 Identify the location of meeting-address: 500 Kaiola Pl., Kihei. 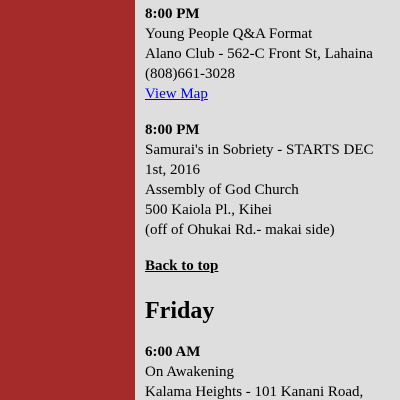
(209, 210).